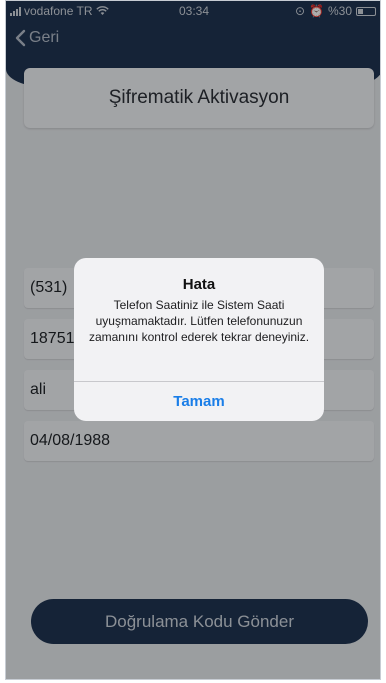 Image resolution: width=386 pixels, height=683 pixels. Describe the element at coordinates (199, 401) in the screenshot. I see `alert-ok-button: Tamam` at that location.